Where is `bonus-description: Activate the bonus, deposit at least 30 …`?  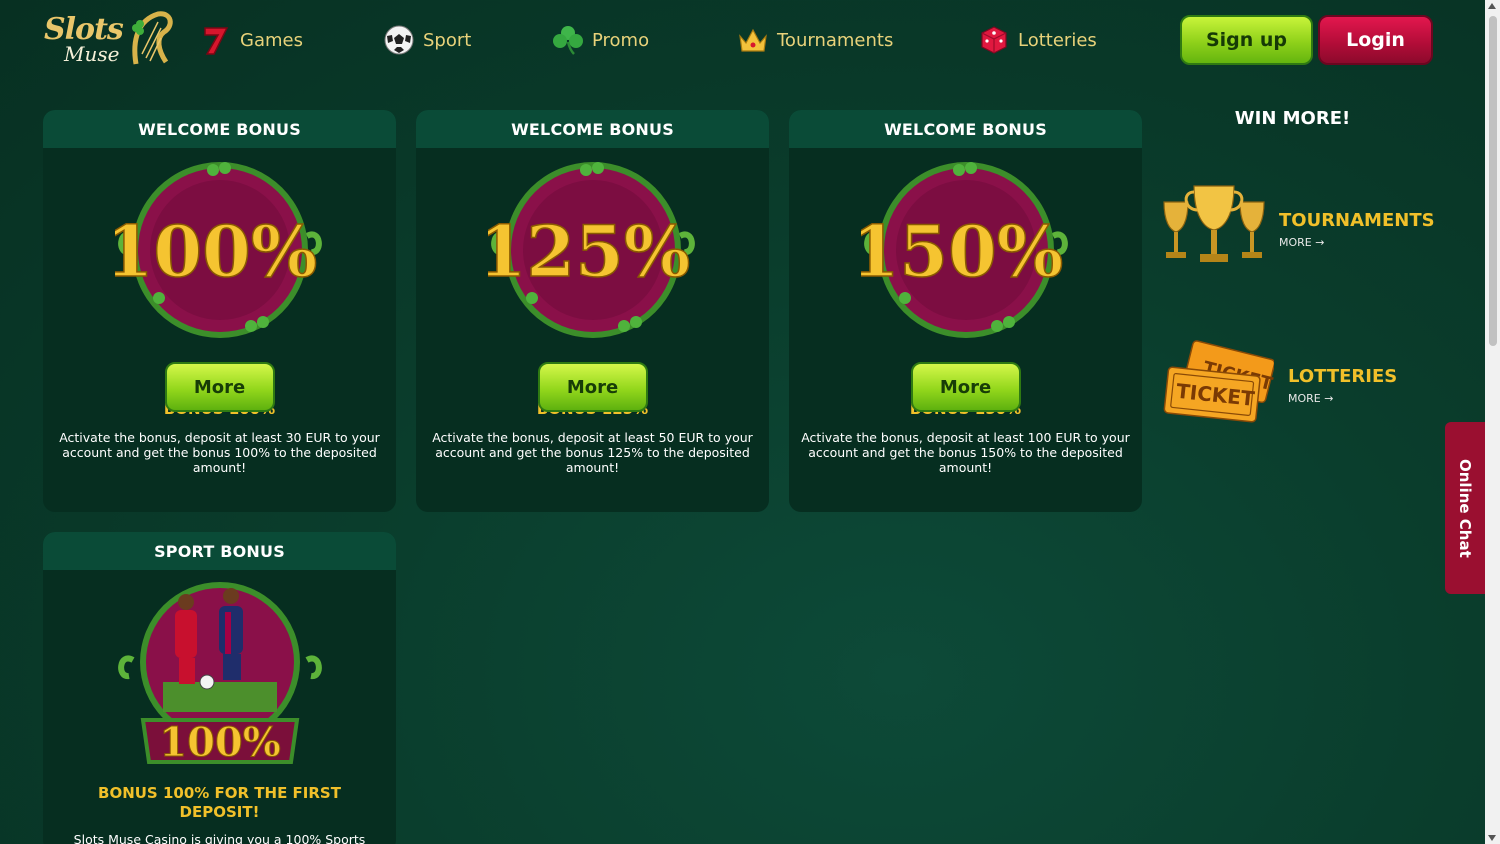
bonus-description: Activate the bonus, deposit at least 30 … is located at coordinates (219, 452).